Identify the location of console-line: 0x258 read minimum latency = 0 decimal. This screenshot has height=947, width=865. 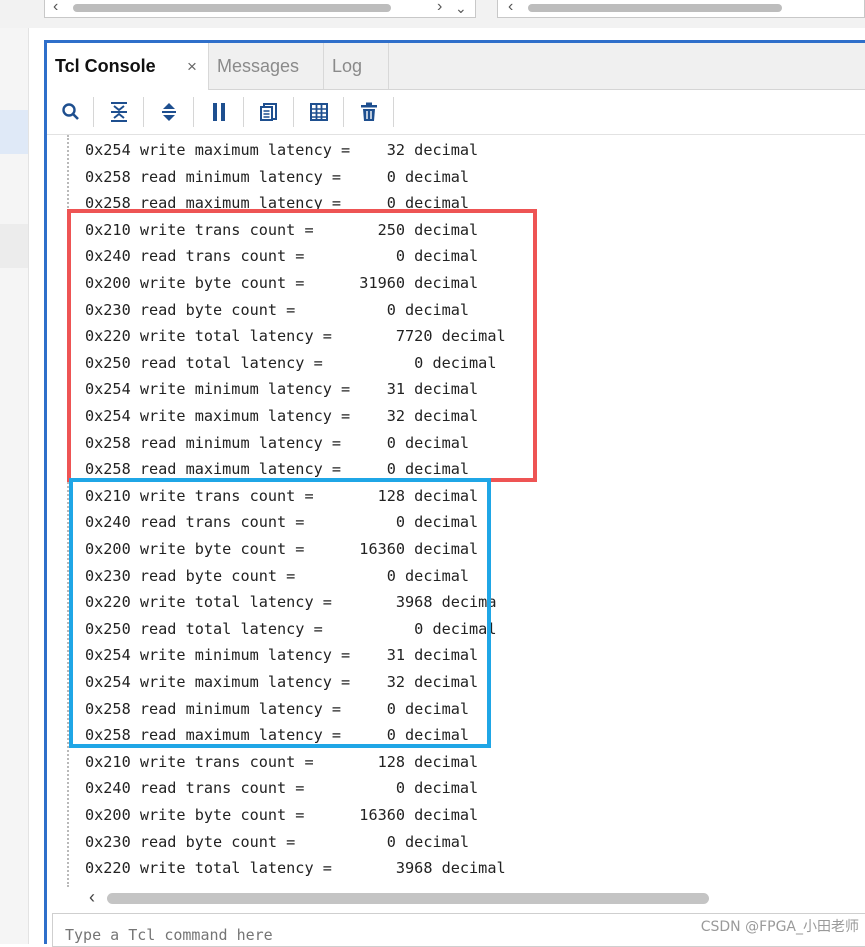
(277, 176).